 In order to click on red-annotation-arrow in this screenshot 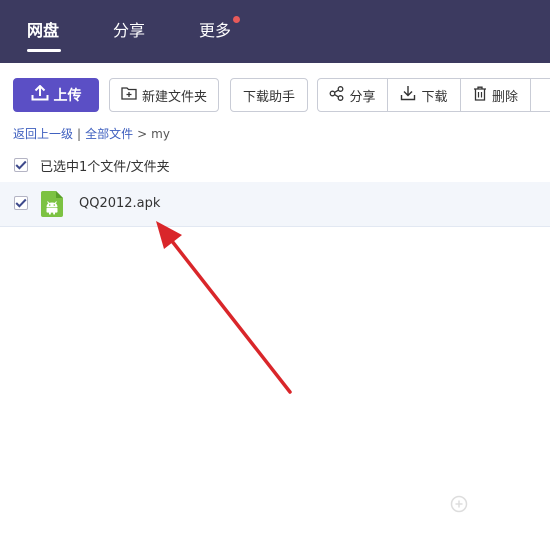, I will do `click(224, 307)`.